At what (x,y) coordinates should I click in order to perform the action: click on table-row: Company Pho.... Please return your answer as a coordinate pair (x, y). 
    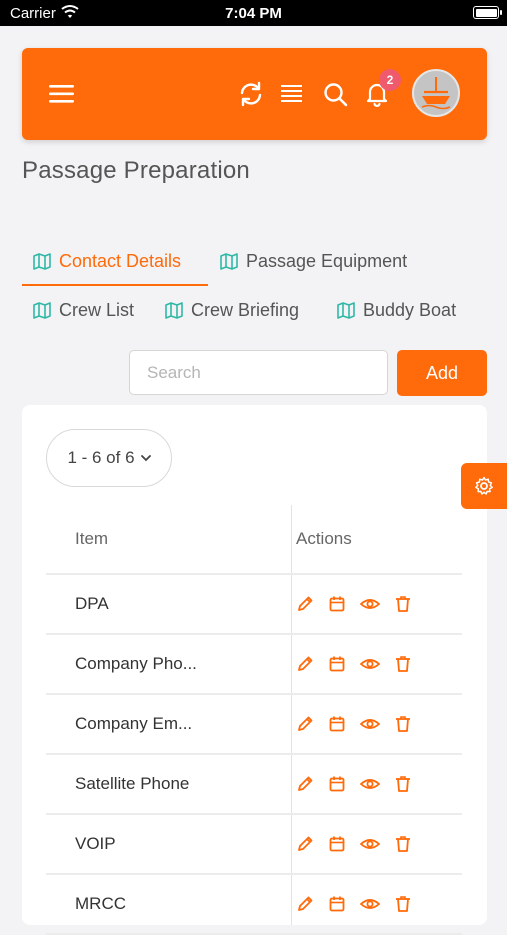
    Looking at the image, I should click on (254, 665).